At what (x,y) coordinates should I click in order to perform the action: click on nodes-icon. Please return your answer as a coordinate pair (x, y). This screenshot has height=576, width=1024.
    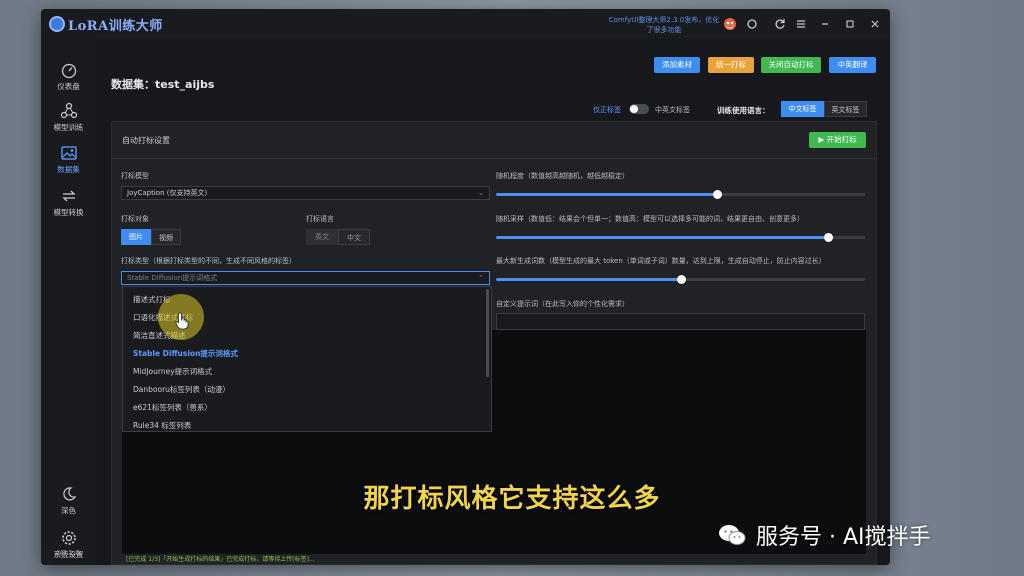
    Looking at the image, I should click on (68, 110).